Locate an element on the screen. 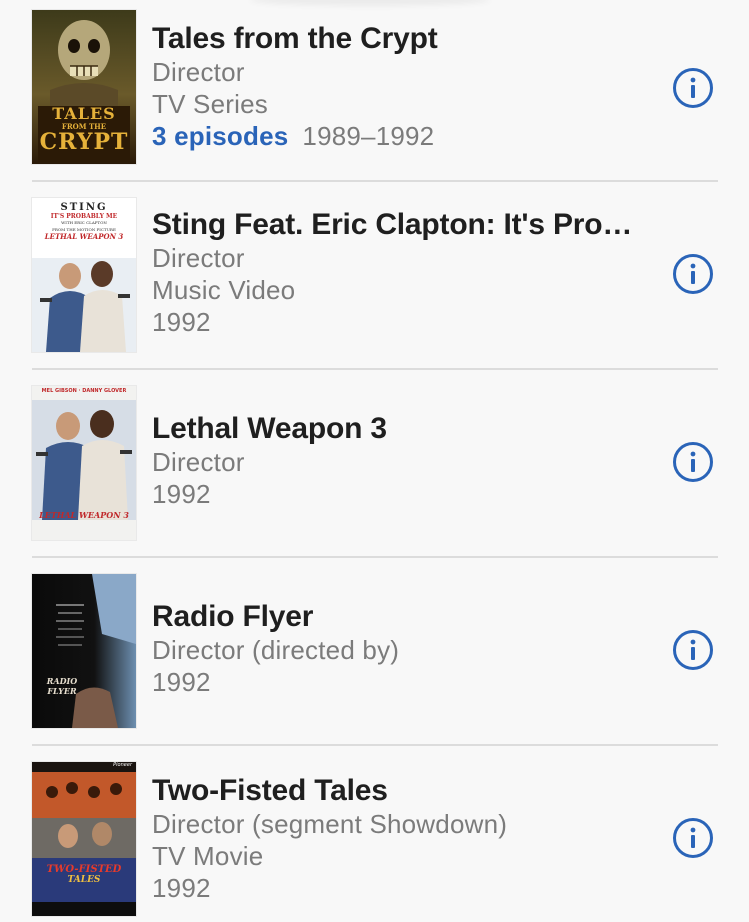 The width and height of the screenshot is (749, 922). poster-title-text: RADIO FLYER is located at coordinates (62, 686).